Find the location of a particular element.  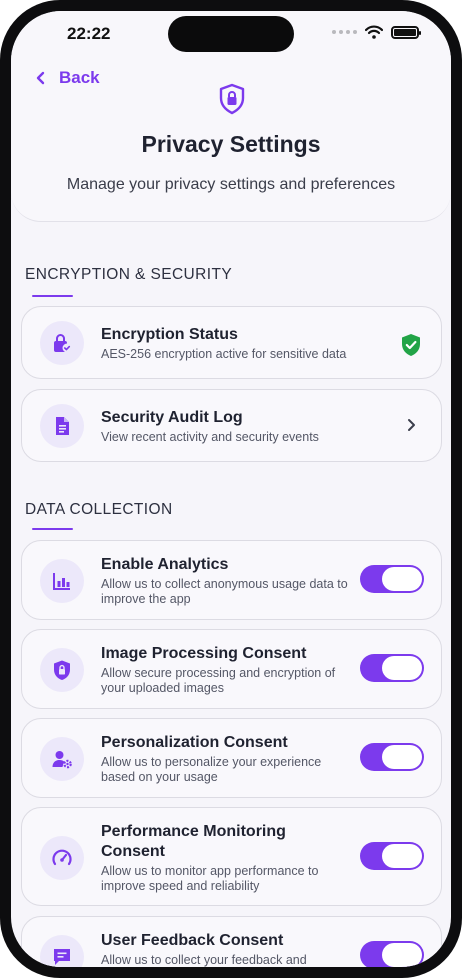

card-description: Allow us to collect your feedback and is located at coordinates (204, 960).